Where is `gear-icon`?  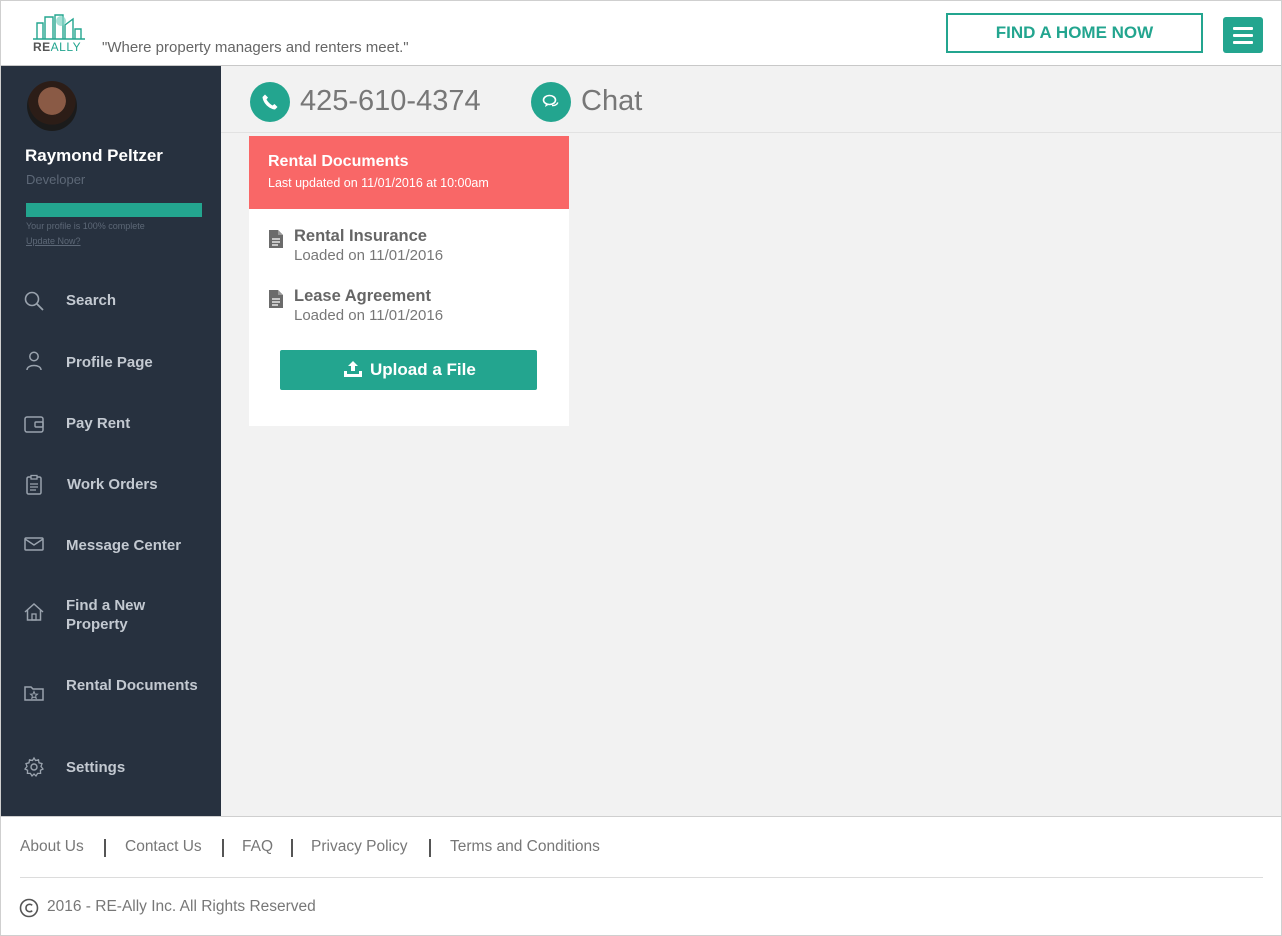
gear-icon is located at coordinates (34, 767).